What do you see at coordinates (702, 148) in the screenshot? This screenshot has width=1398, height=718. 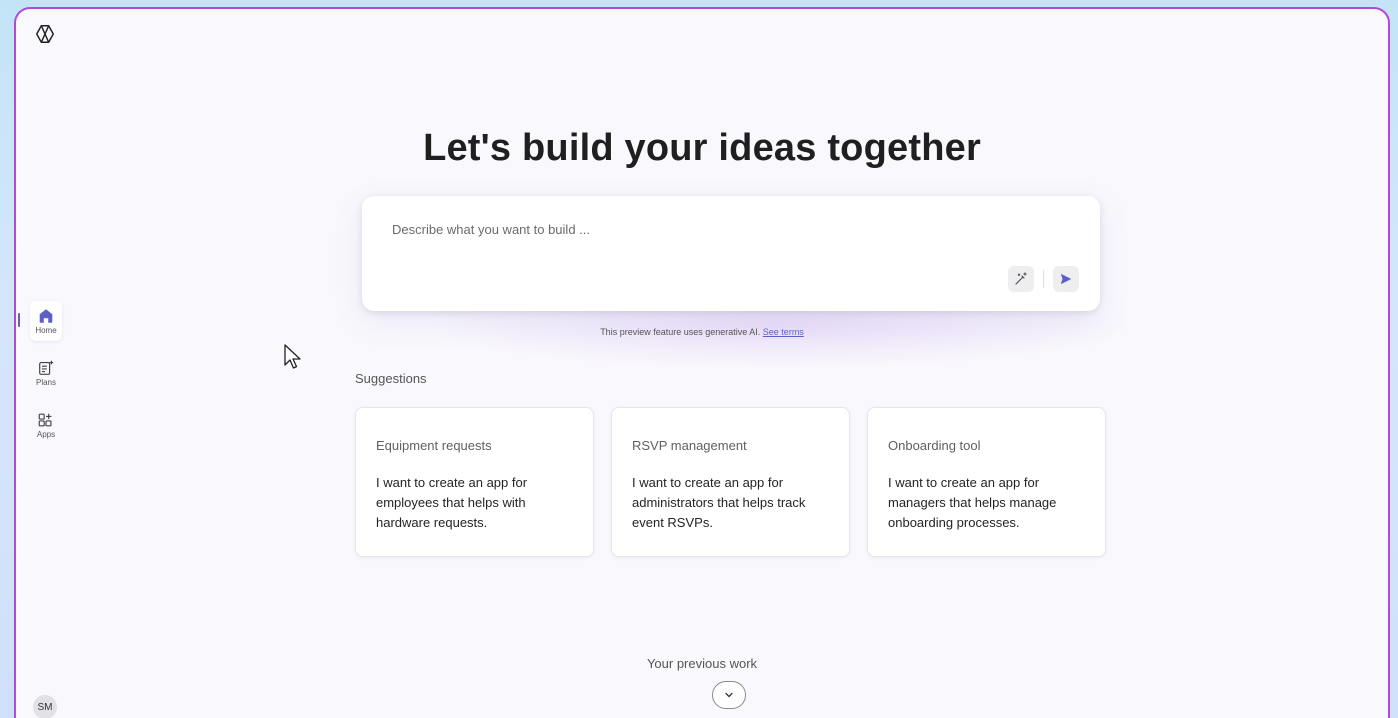 I see `page-title: Let's build your ideas together` at bounding box center [702, 148].